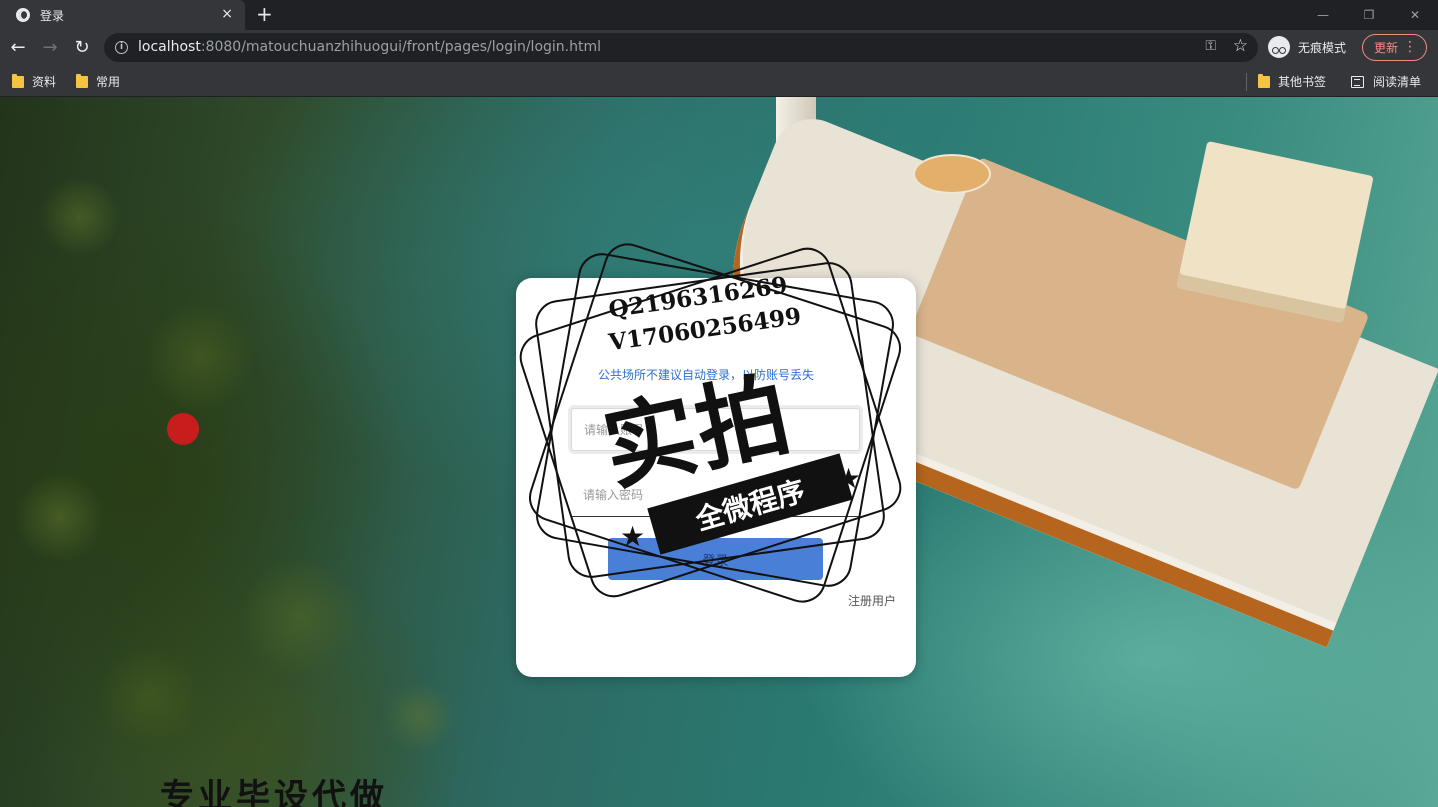 Image resolution: width=1438 pixels, height=807 pixels. I want to click on login-button: 登录, so click(715, 559).